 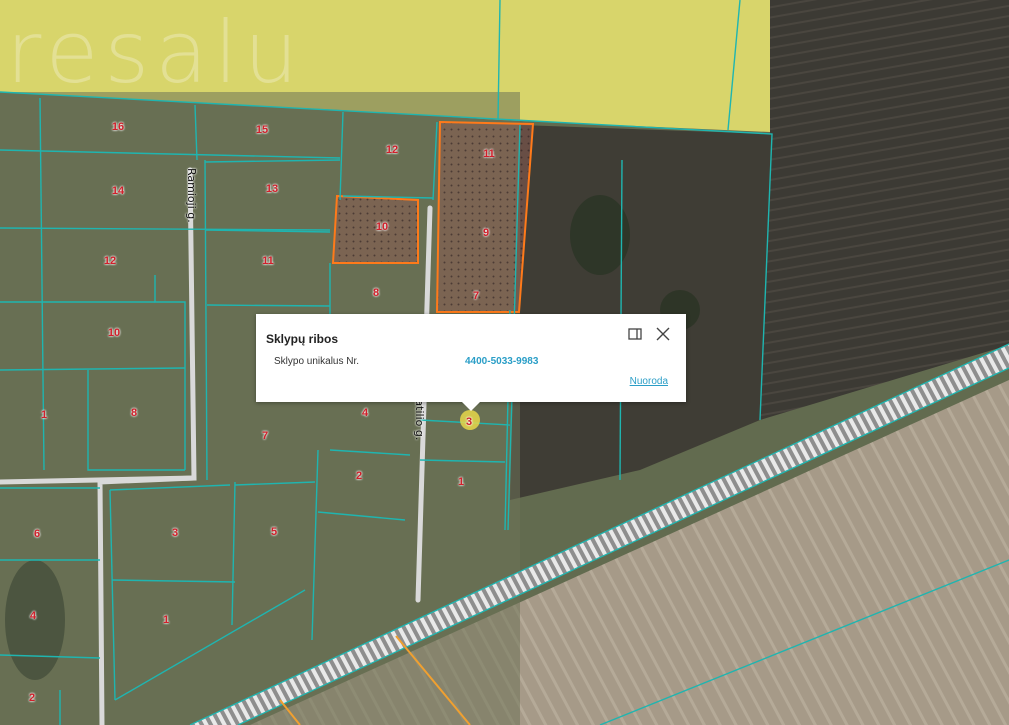 What do you see at coordinates (317, 361) in the screenshot?
I see `parcel-id-label: Sklypo unikalus Nr.` at bounding box center [317, 361].